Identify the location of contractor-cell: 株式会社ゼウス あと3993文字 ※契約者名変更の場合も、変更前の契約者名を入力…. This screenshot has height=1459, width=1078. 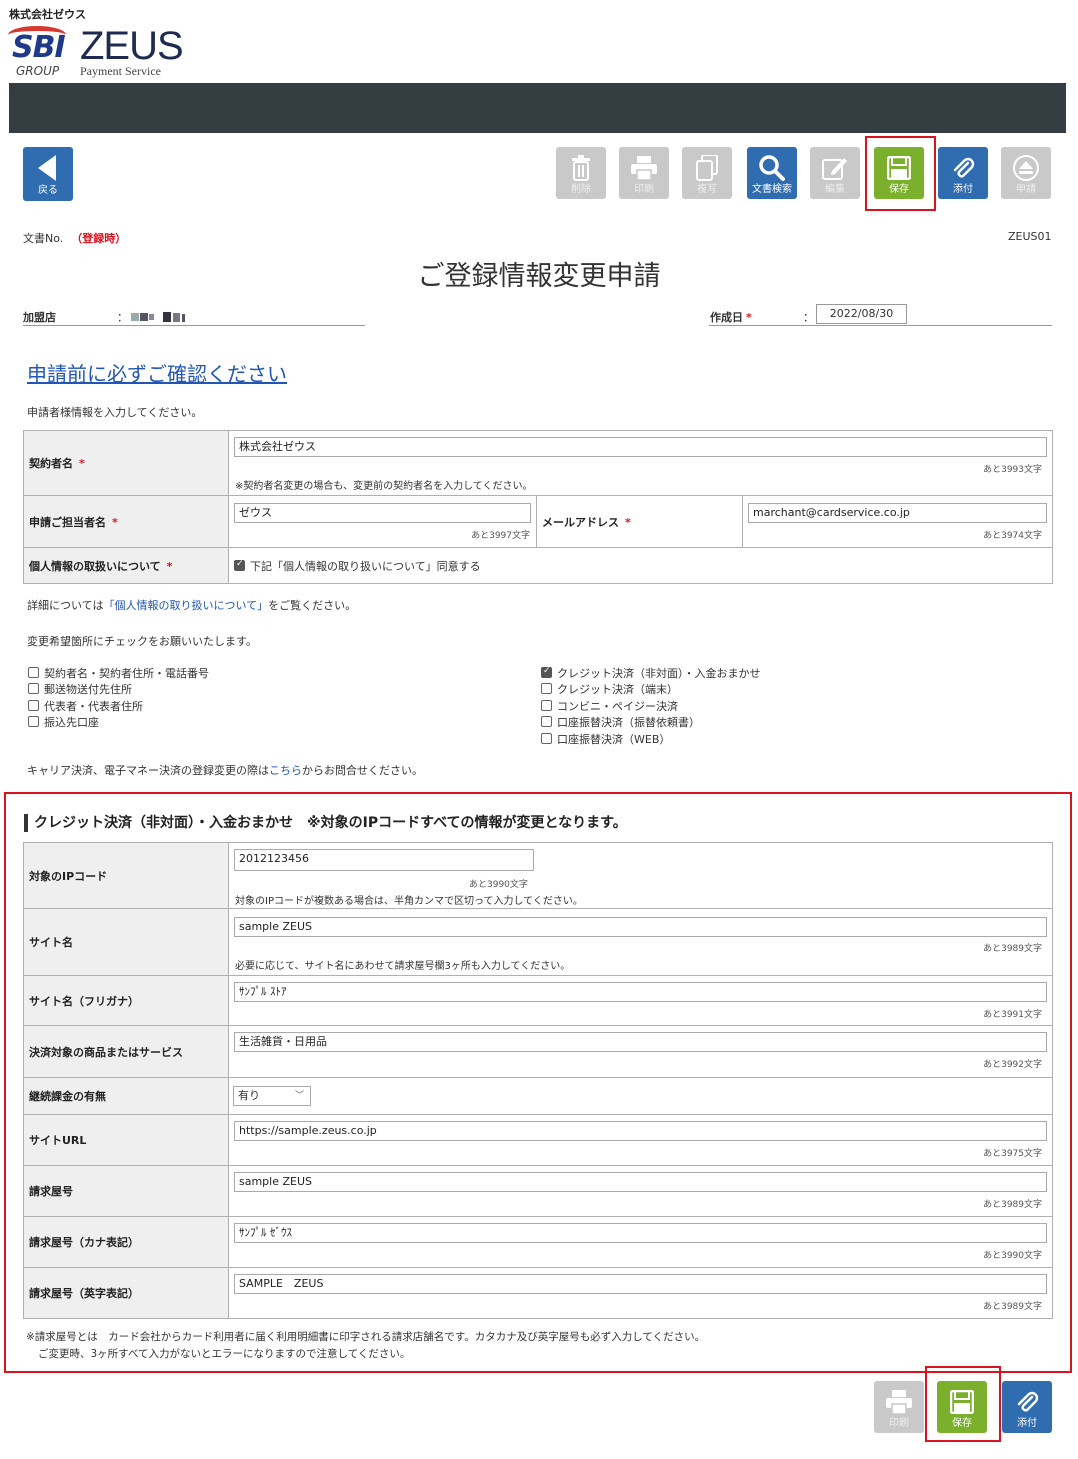
(640, 463).